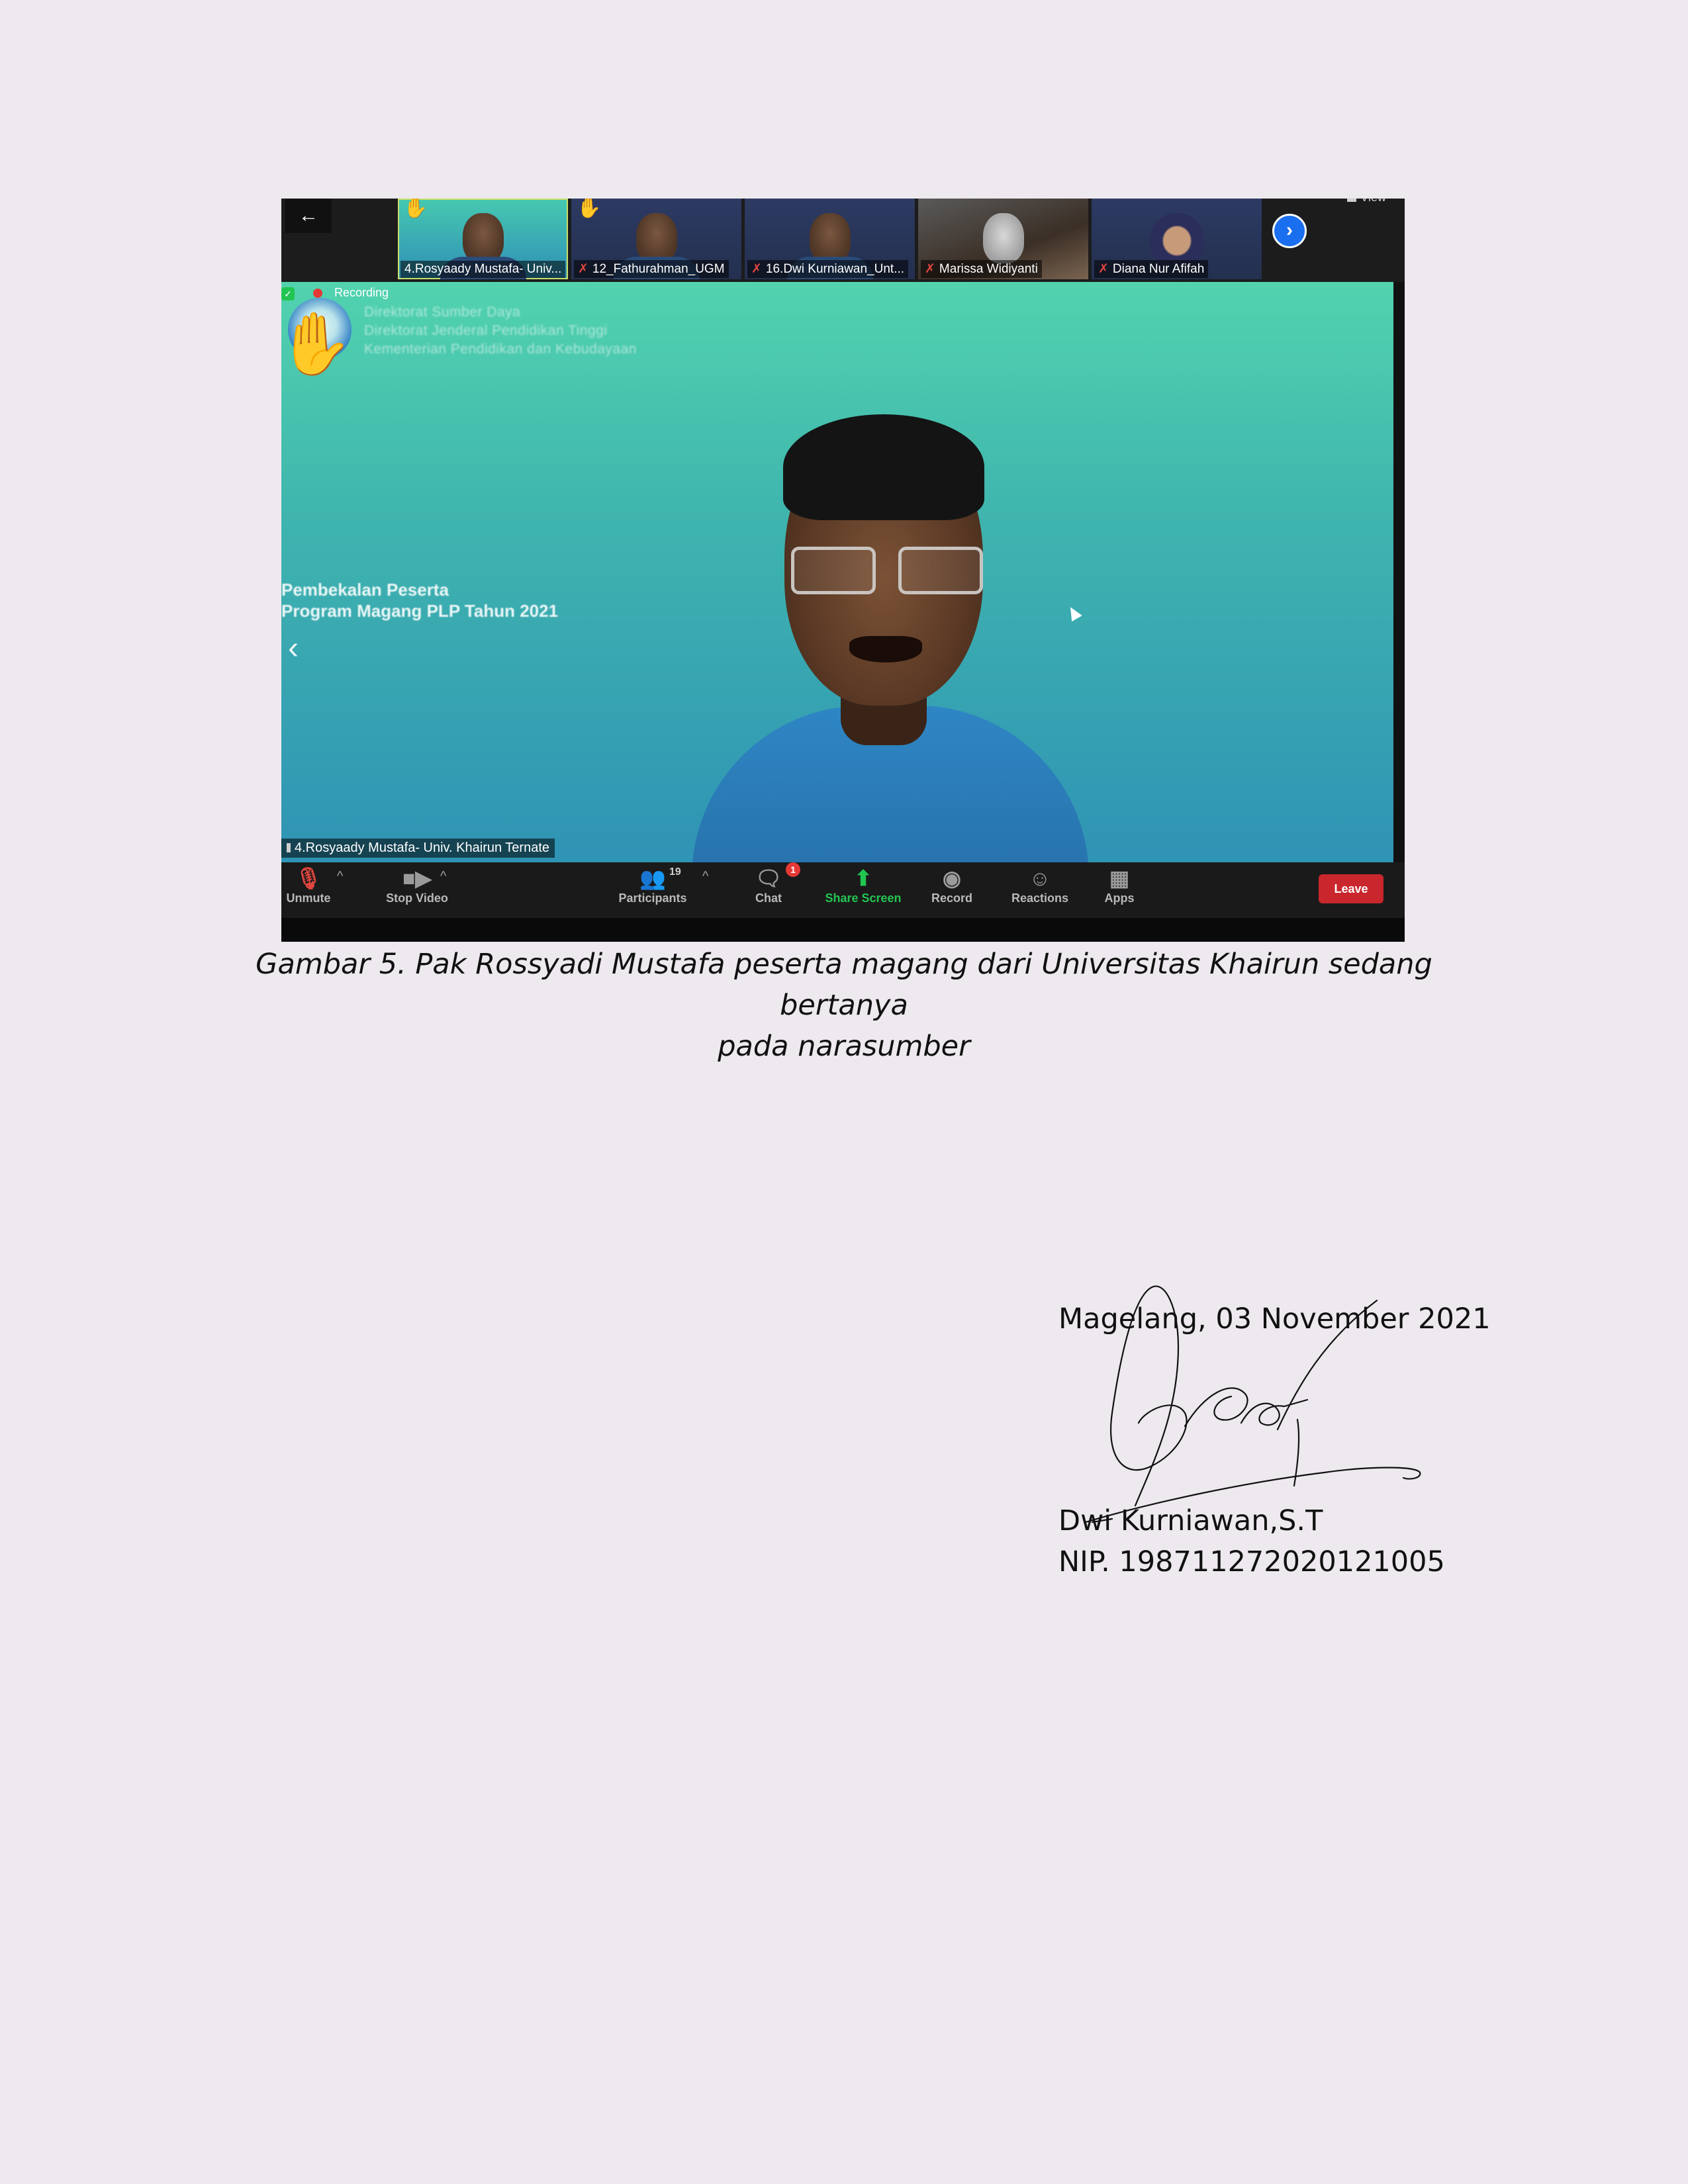 This screenshot has width=1688, height=2184. I want to click on video-options-caret-icon: ^, so click(443, 876).